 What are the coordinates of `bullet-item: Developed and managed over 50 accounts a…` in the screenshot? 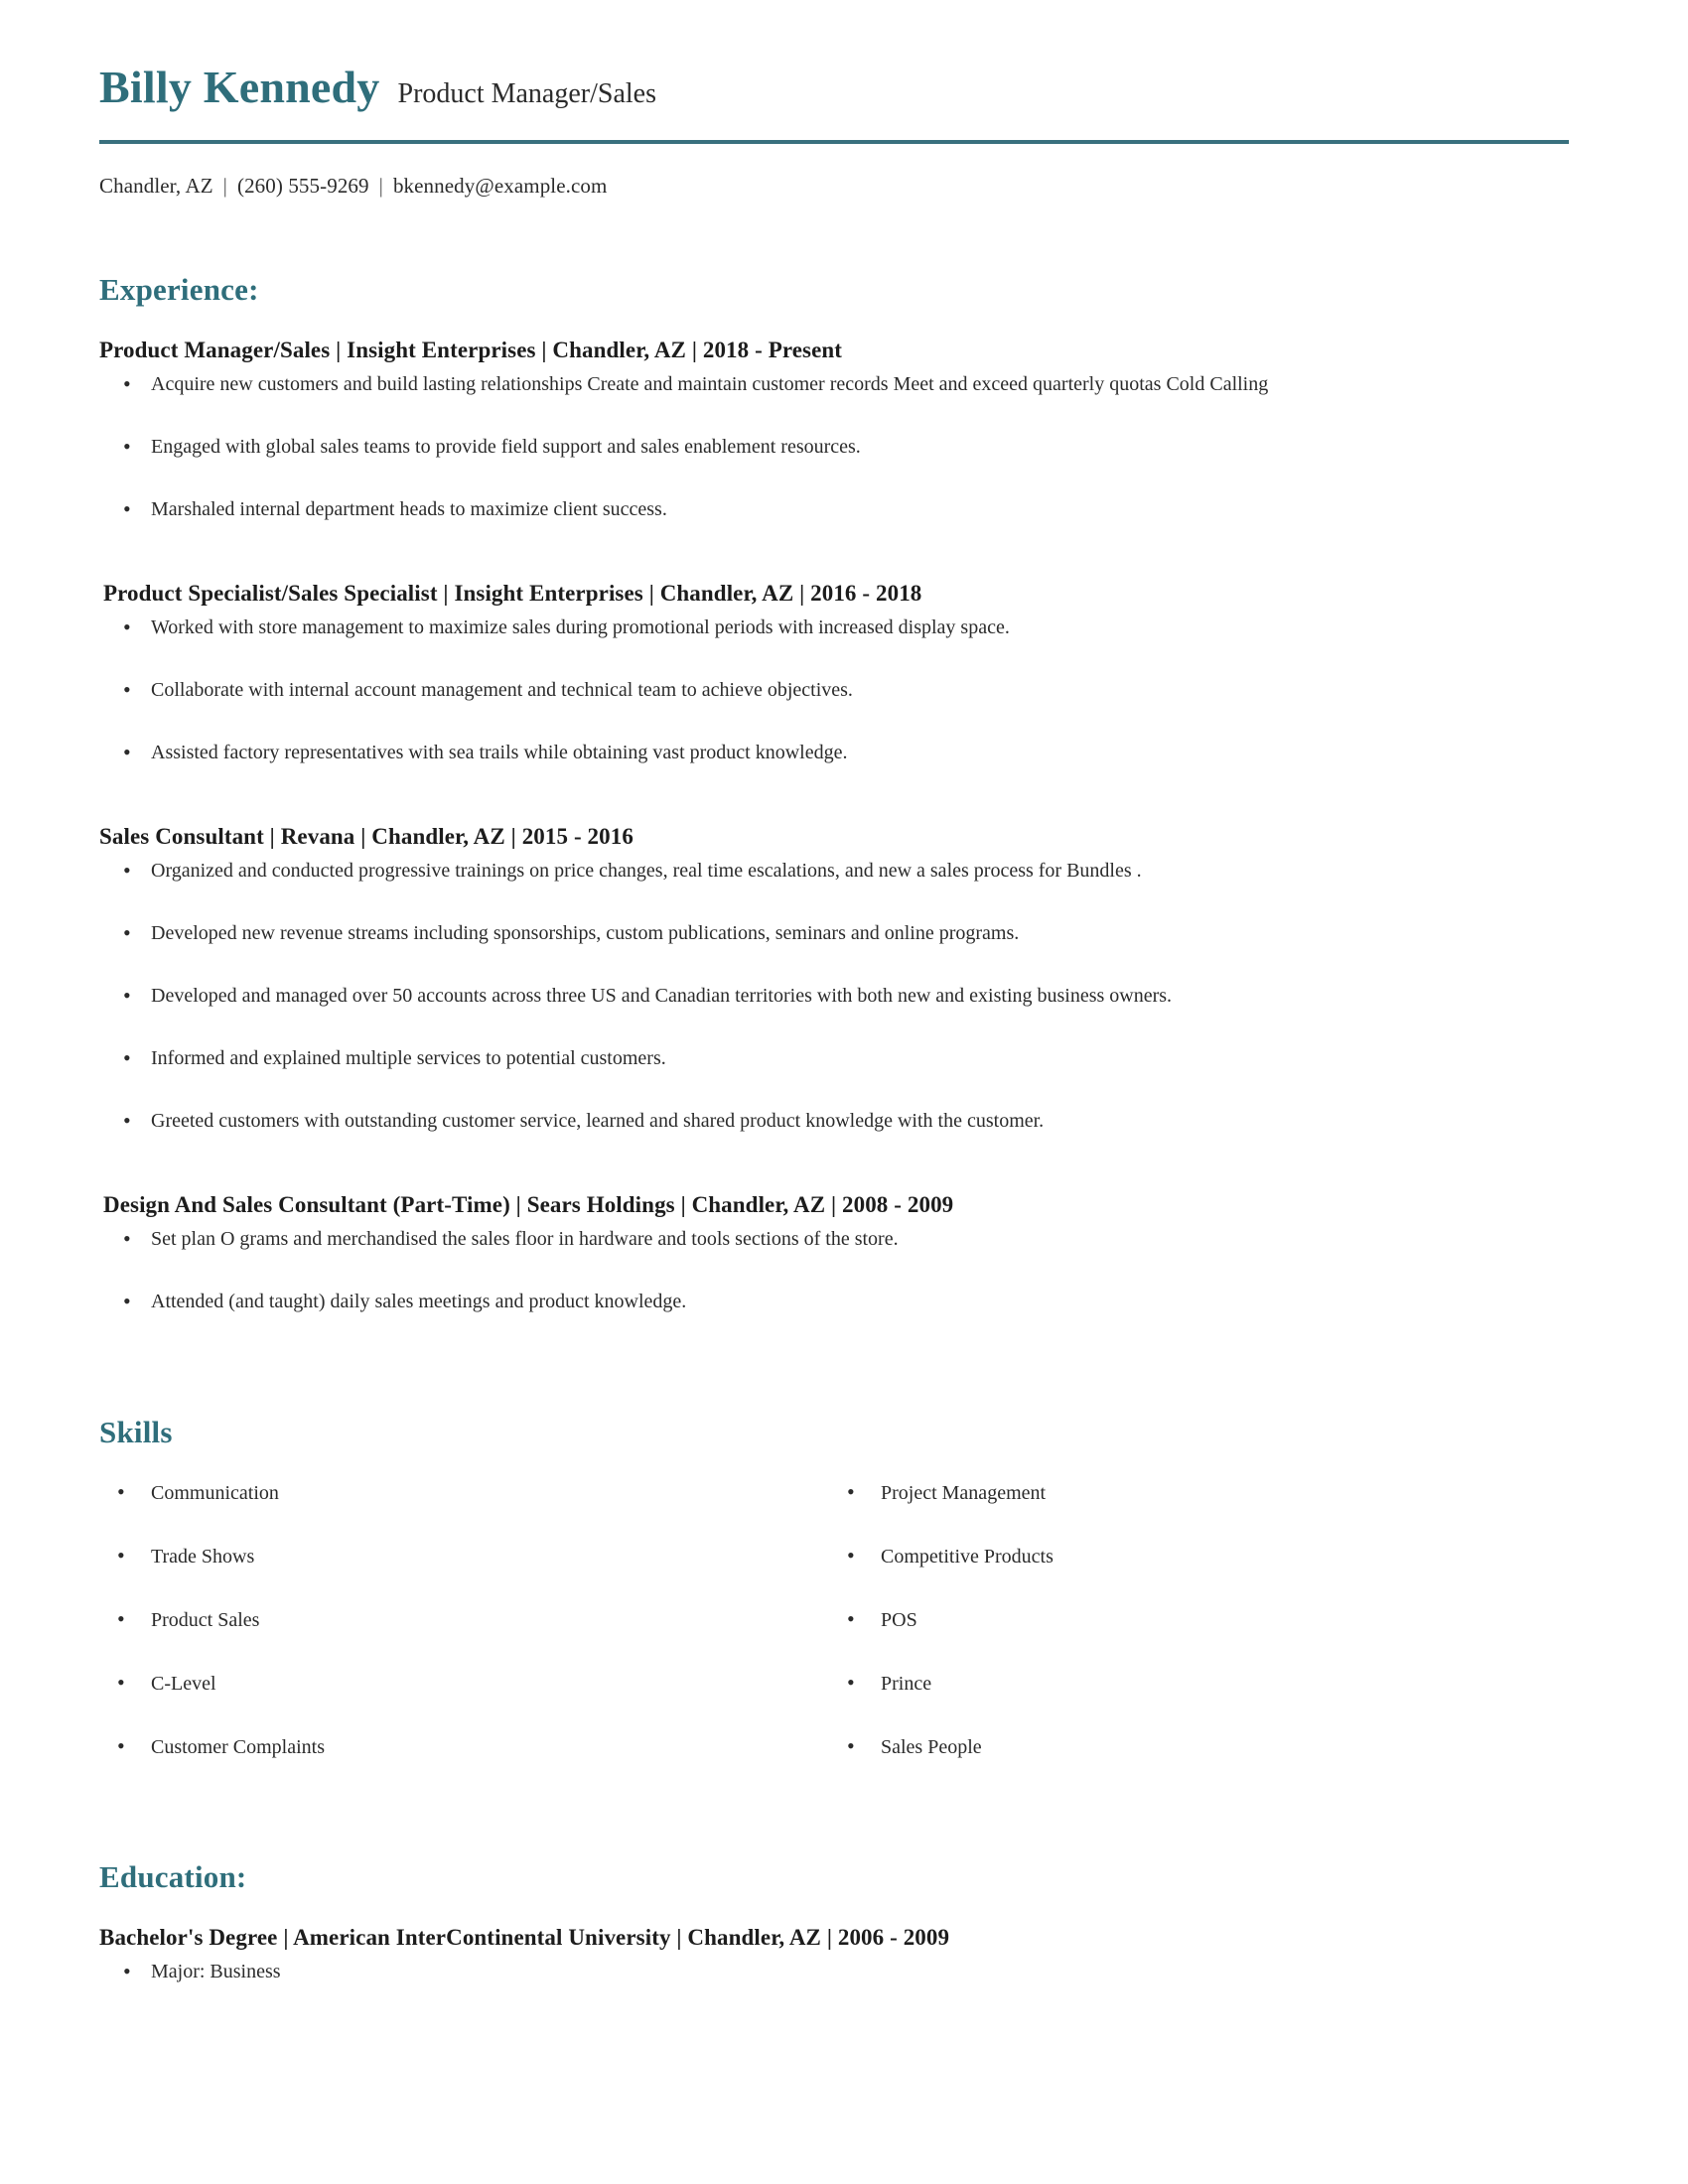 It's located at (857, 996).